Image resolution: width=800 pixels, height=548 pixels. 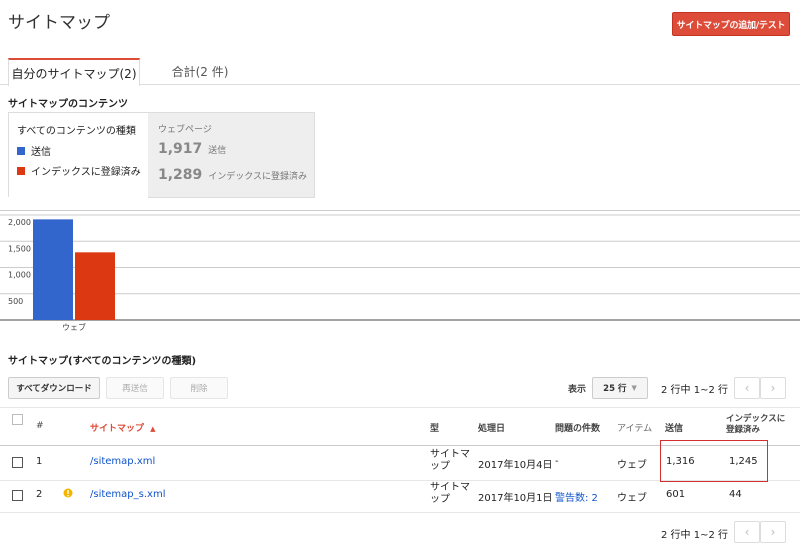 I want to click on list-section-title: サイトマップ(すべてのコンテンツの種類), so click(x=102, y=361).